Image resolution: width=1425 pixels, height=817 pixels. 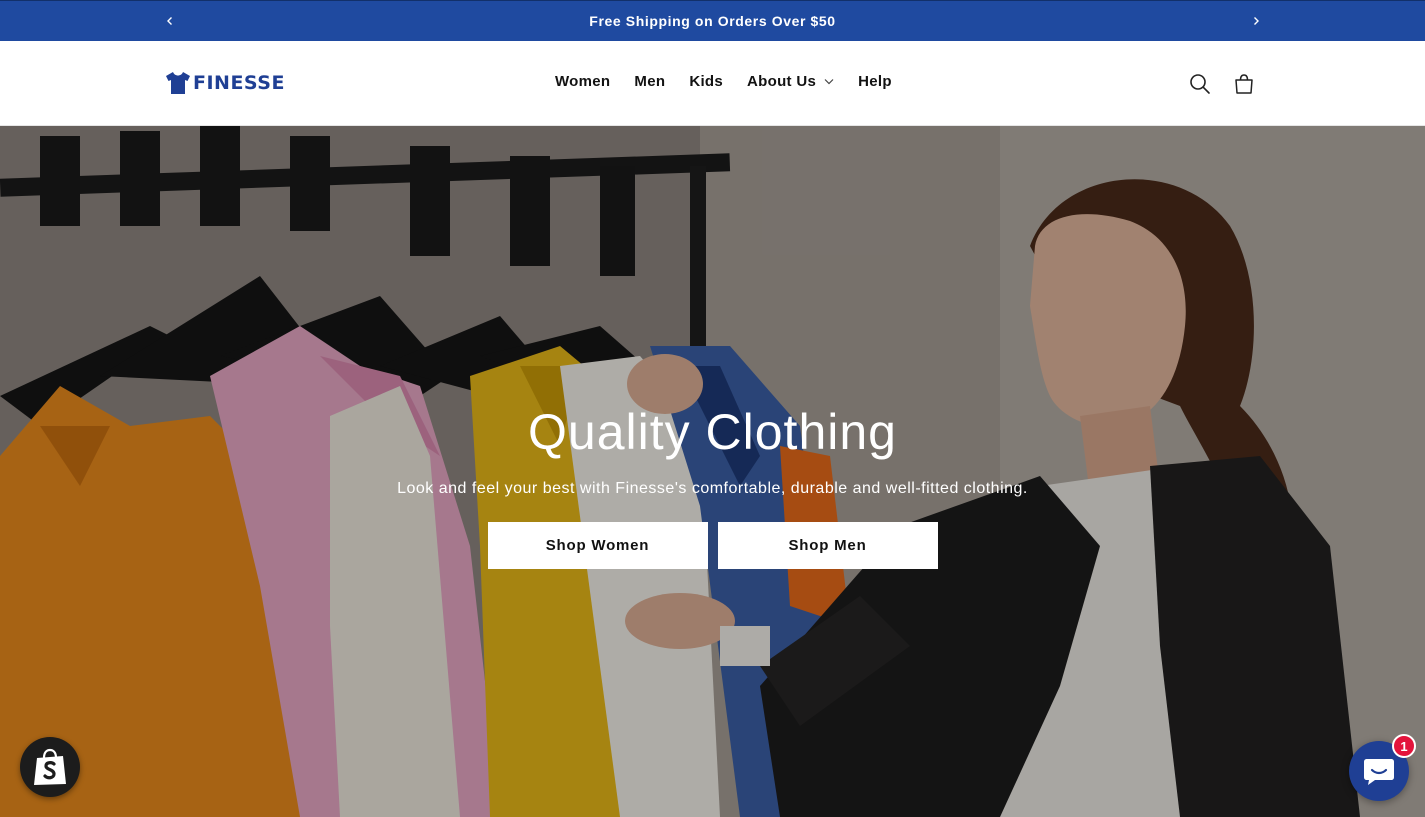 I want to click on nav-help-label: Help, so click(x=875, y=81).